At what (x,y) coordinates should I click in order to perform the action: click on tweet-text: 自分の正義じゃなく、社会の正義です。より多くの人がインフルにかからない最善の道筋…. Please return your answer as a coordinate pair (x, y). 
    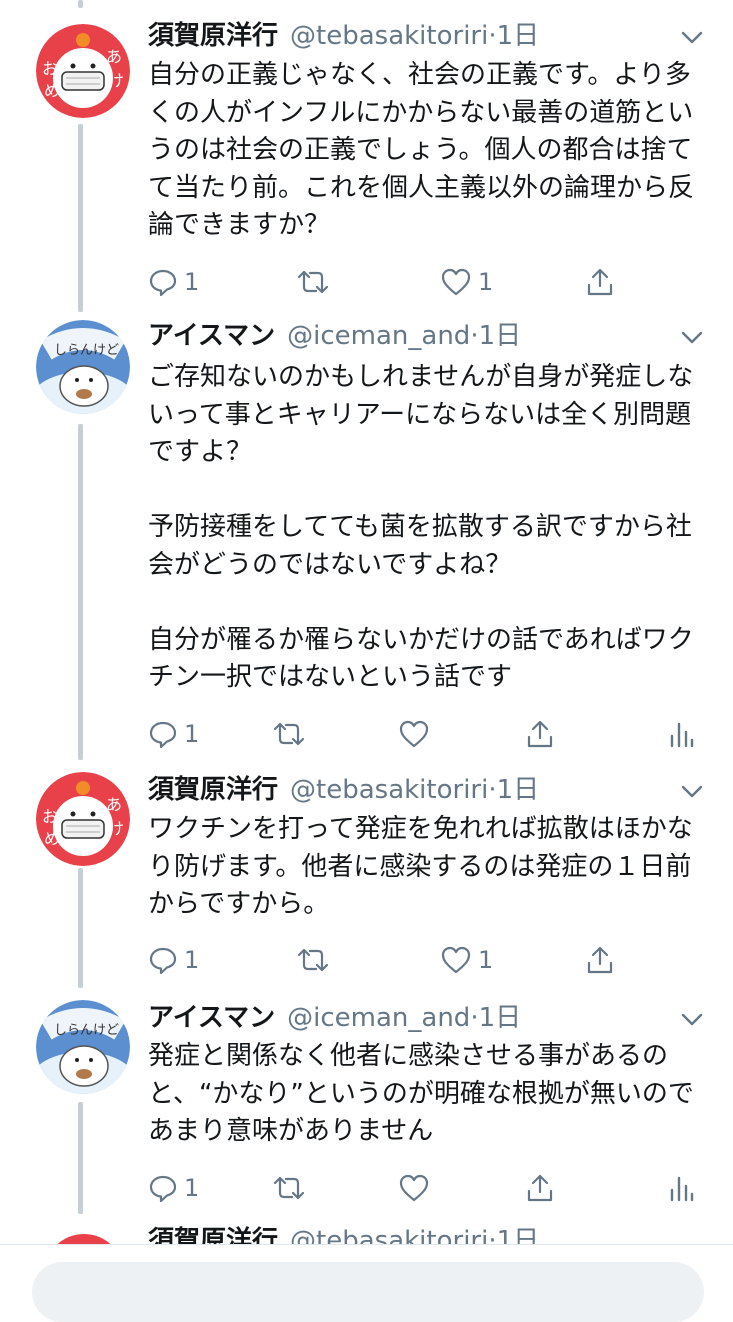
    Looking at the image, I should click on (421, 150).